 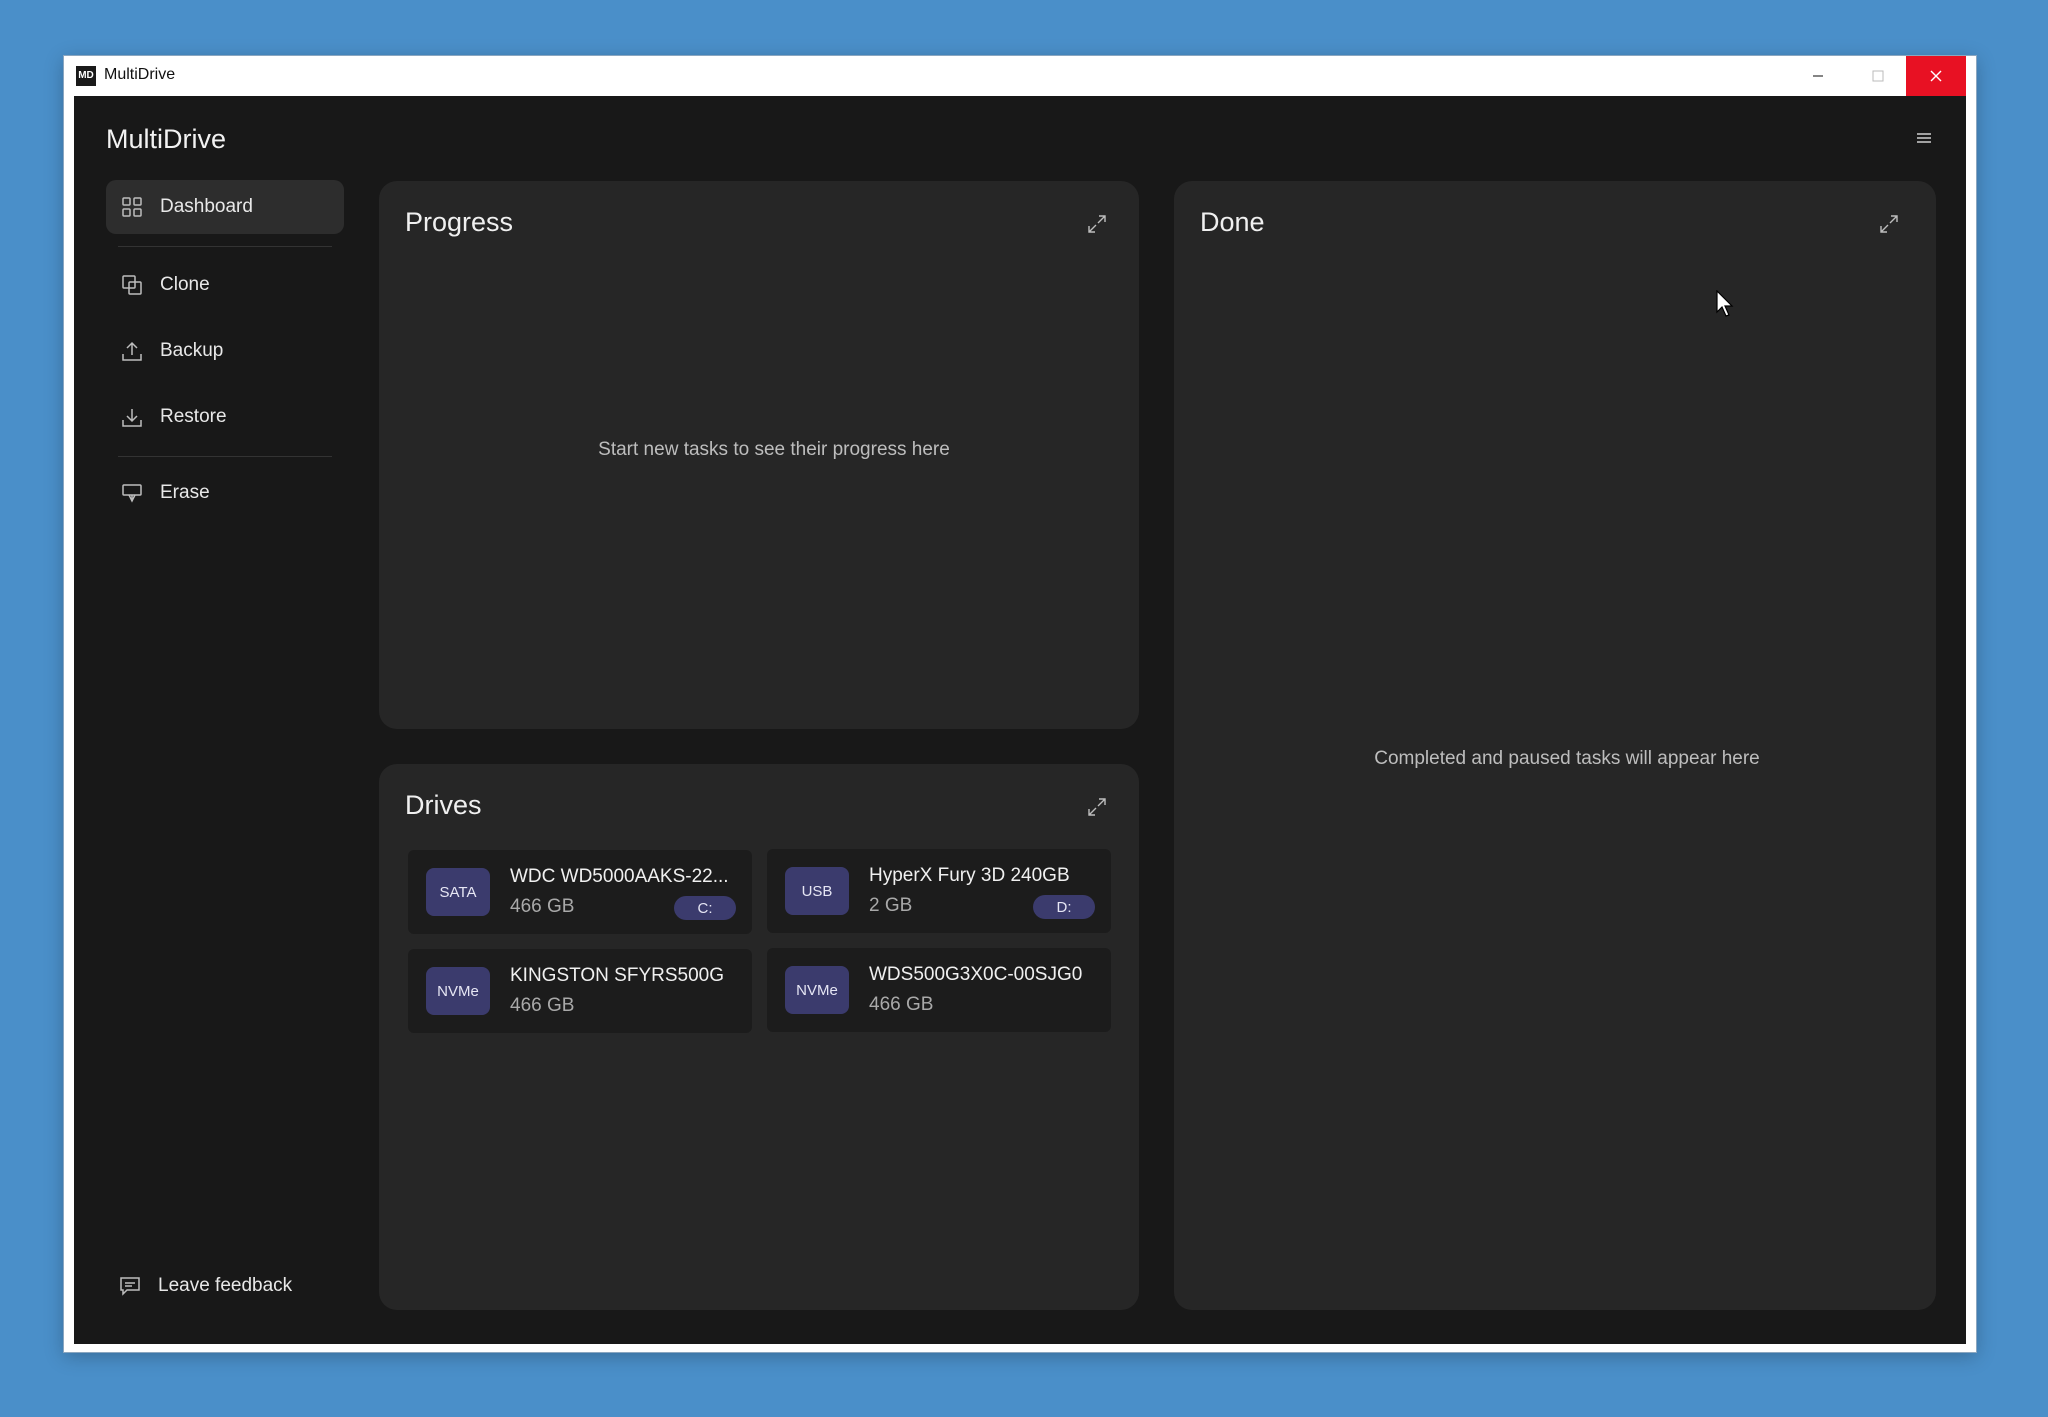 I want to click on sidebar-item-restore: Restore, so click(x=225, y=417).